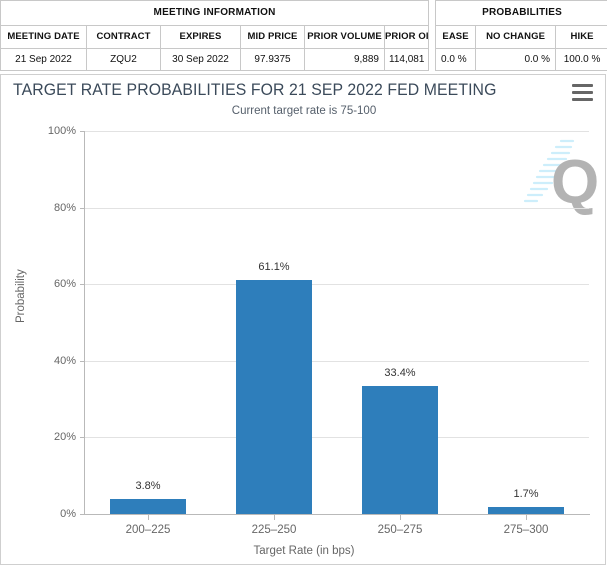  I want to click on cell-ease: 0.0 %, so click(456, 59).